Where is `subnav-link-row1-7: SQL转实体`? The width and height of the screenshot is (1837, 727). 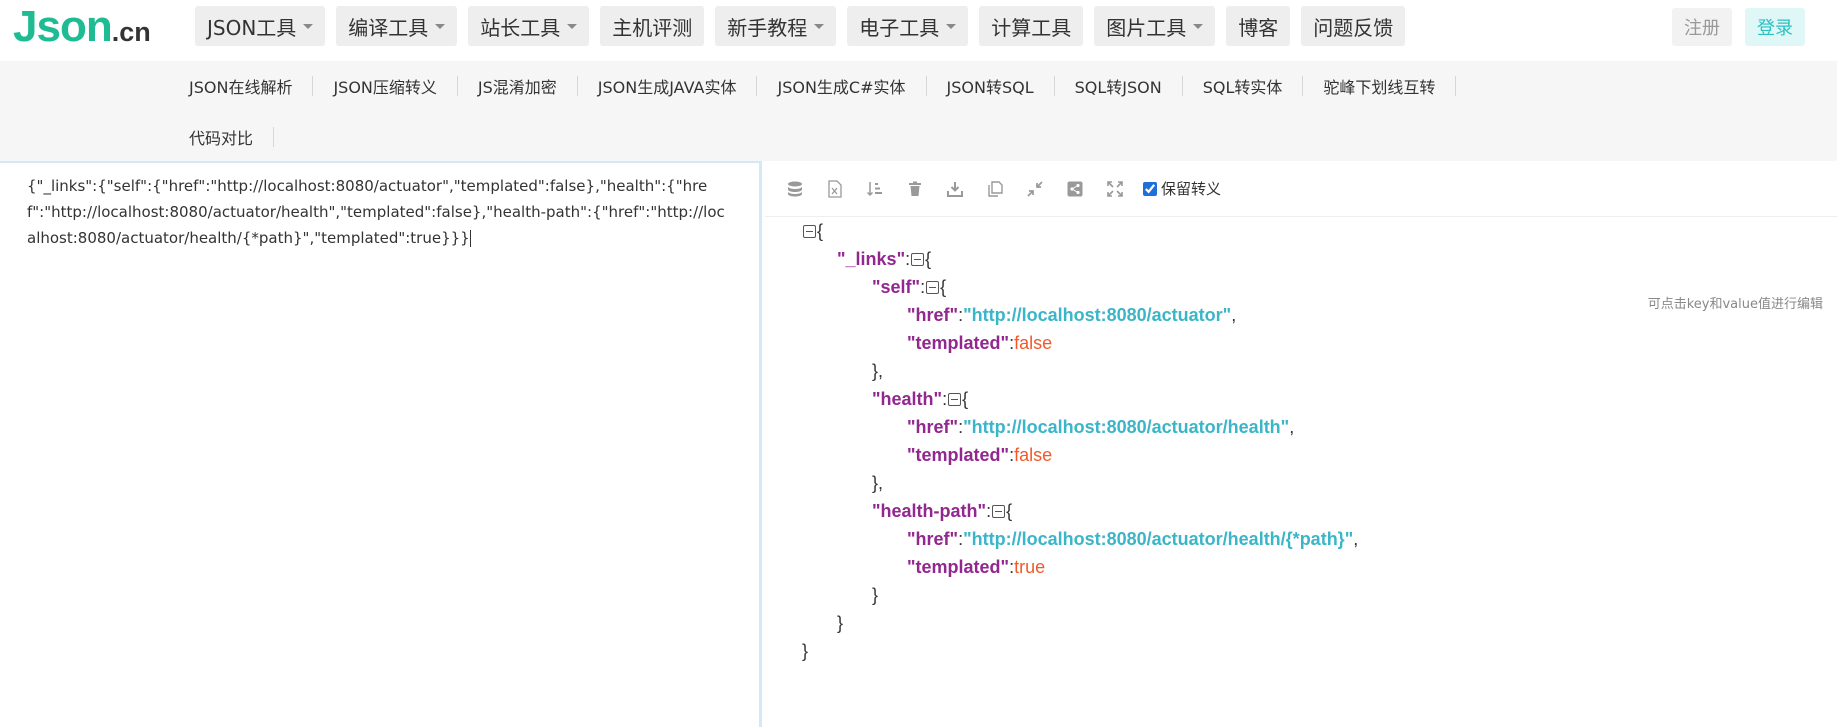
subnav-link-row1-7: SQL转实体 is located at coordinates (1243, 86).